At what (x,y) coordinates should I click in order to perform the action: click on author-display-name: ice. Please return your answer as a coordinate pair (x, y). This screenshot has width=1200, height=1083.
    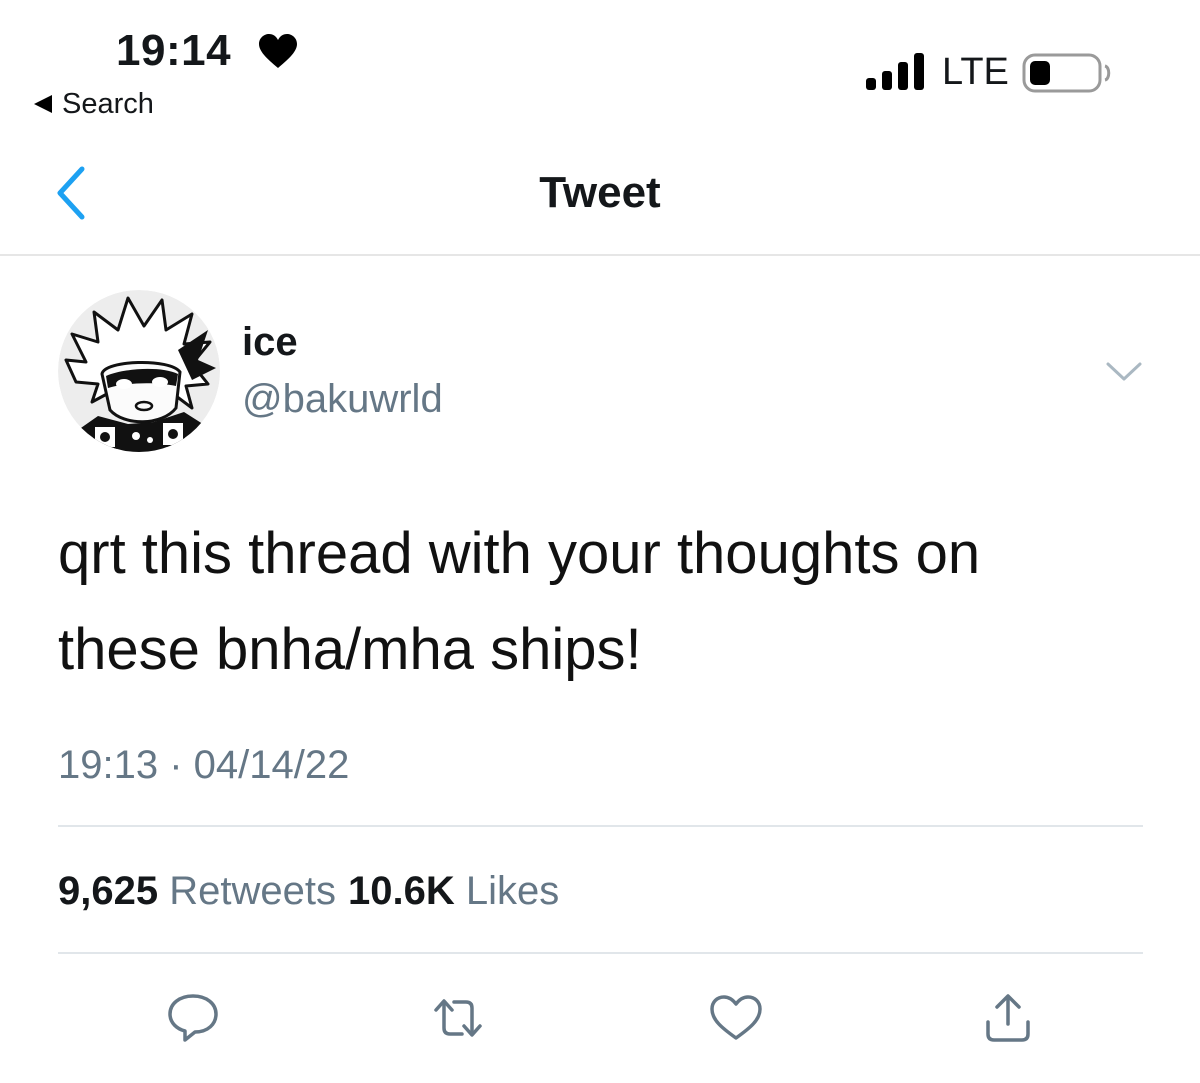
    Looking at the image, I should click on (270, 342).